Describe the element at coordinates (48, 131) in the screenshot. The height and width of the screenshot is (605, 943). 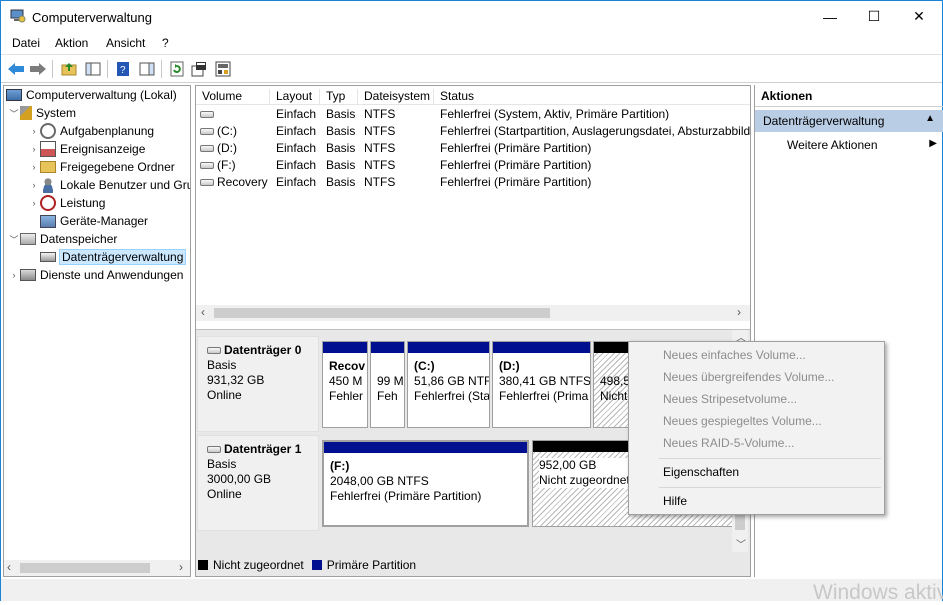
I see `clock-icon` at that location.